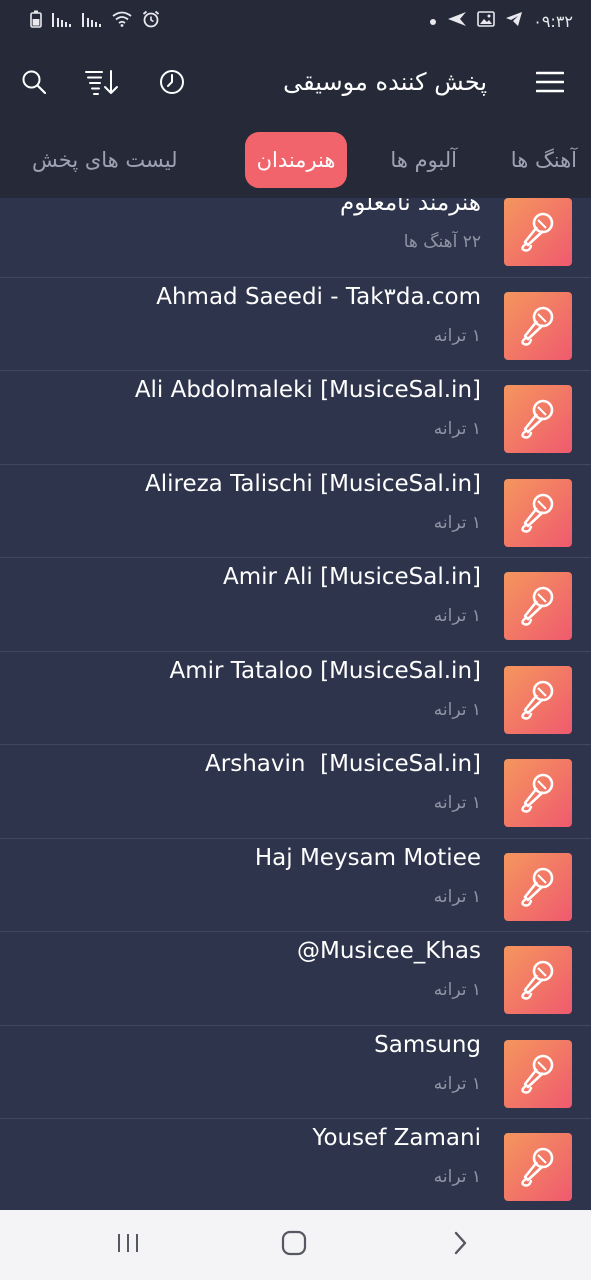 This screenshot has width=591, height=1280. Describe the element at coordinates (318, 296) in the screenshot. I see `artist-name: Ahmad Saeedi - Tak۳da.com` at that location.